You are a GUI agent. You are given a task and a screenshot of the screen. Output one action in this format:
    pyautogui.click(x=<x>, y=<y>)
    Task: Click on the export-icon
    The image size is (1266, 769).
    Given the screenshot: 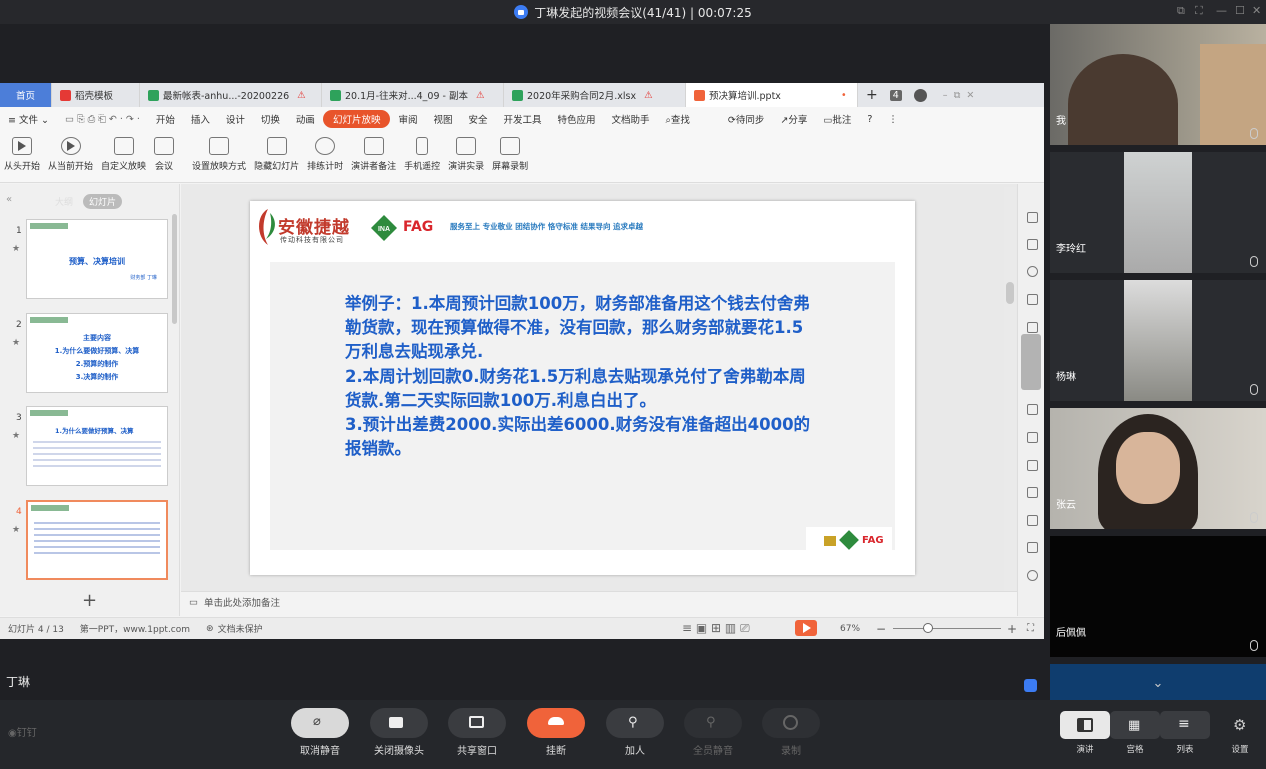 What is the action you would take?
    pyautogui.click(x=1032, y=465)
    